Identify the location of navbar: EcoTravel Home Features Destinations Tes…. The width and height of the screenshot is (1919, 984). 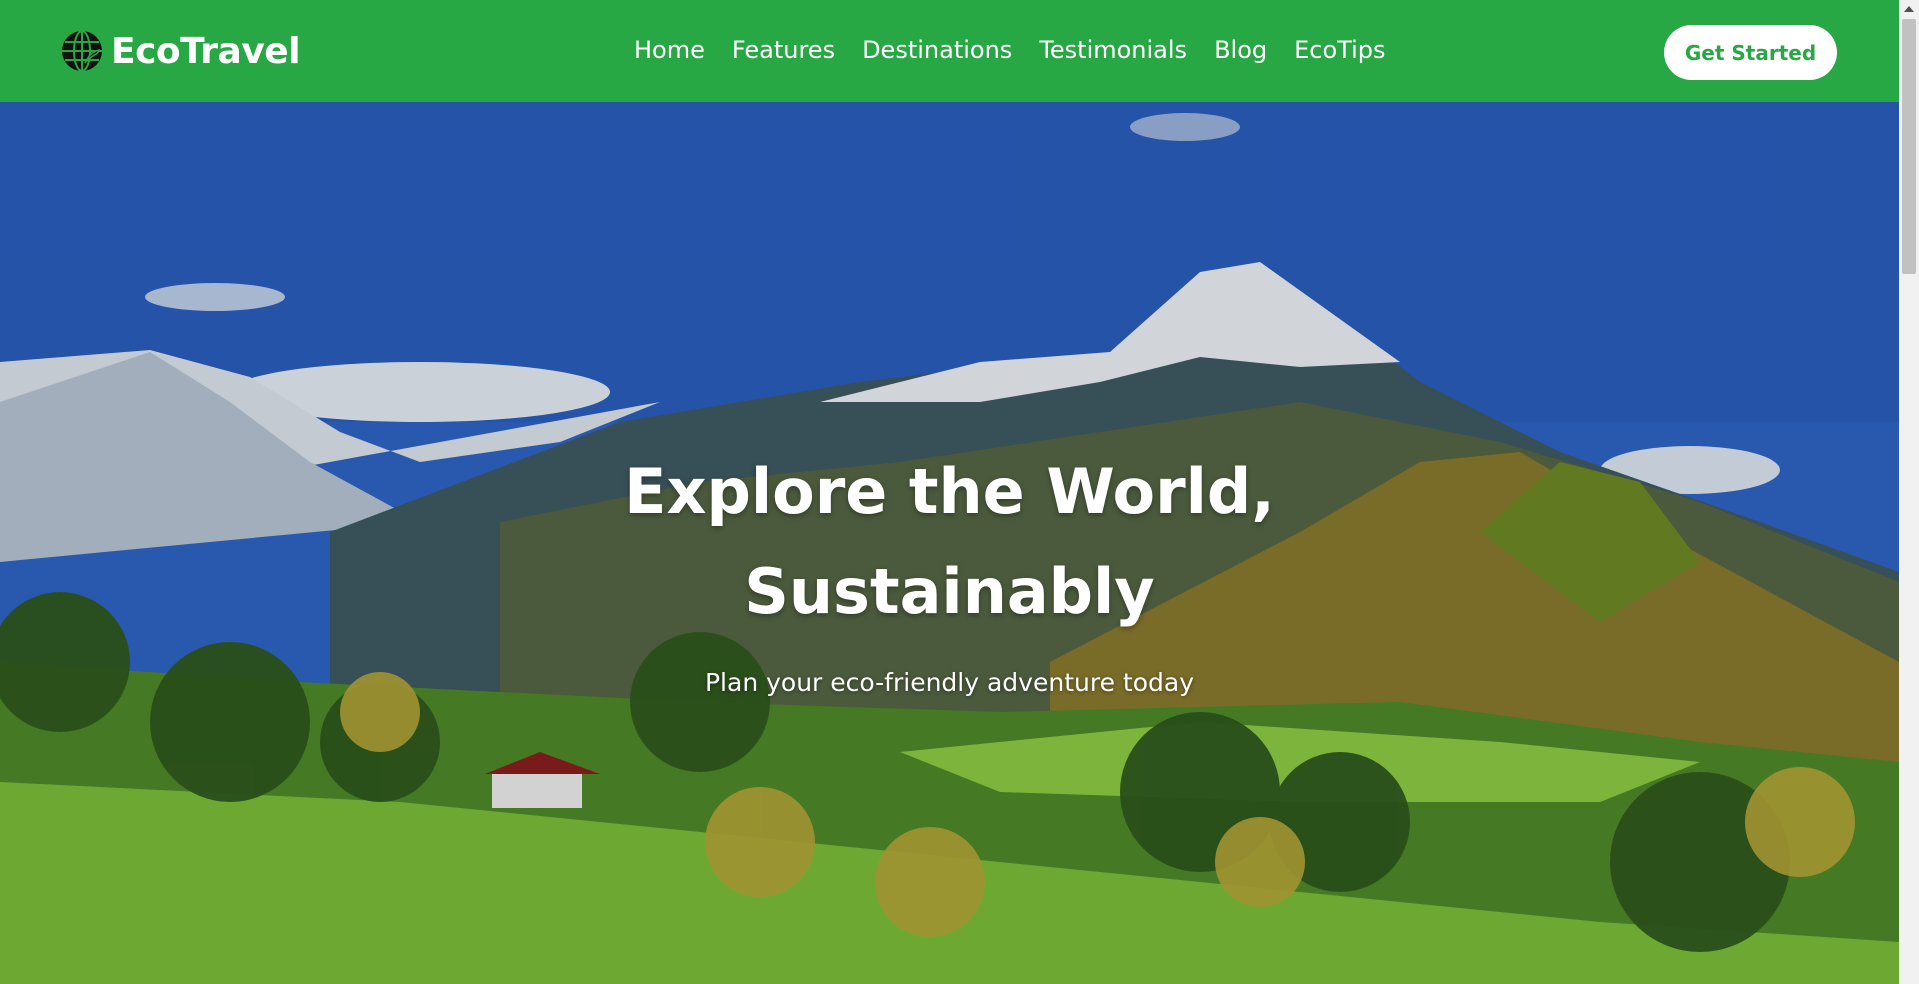
(949, 51).